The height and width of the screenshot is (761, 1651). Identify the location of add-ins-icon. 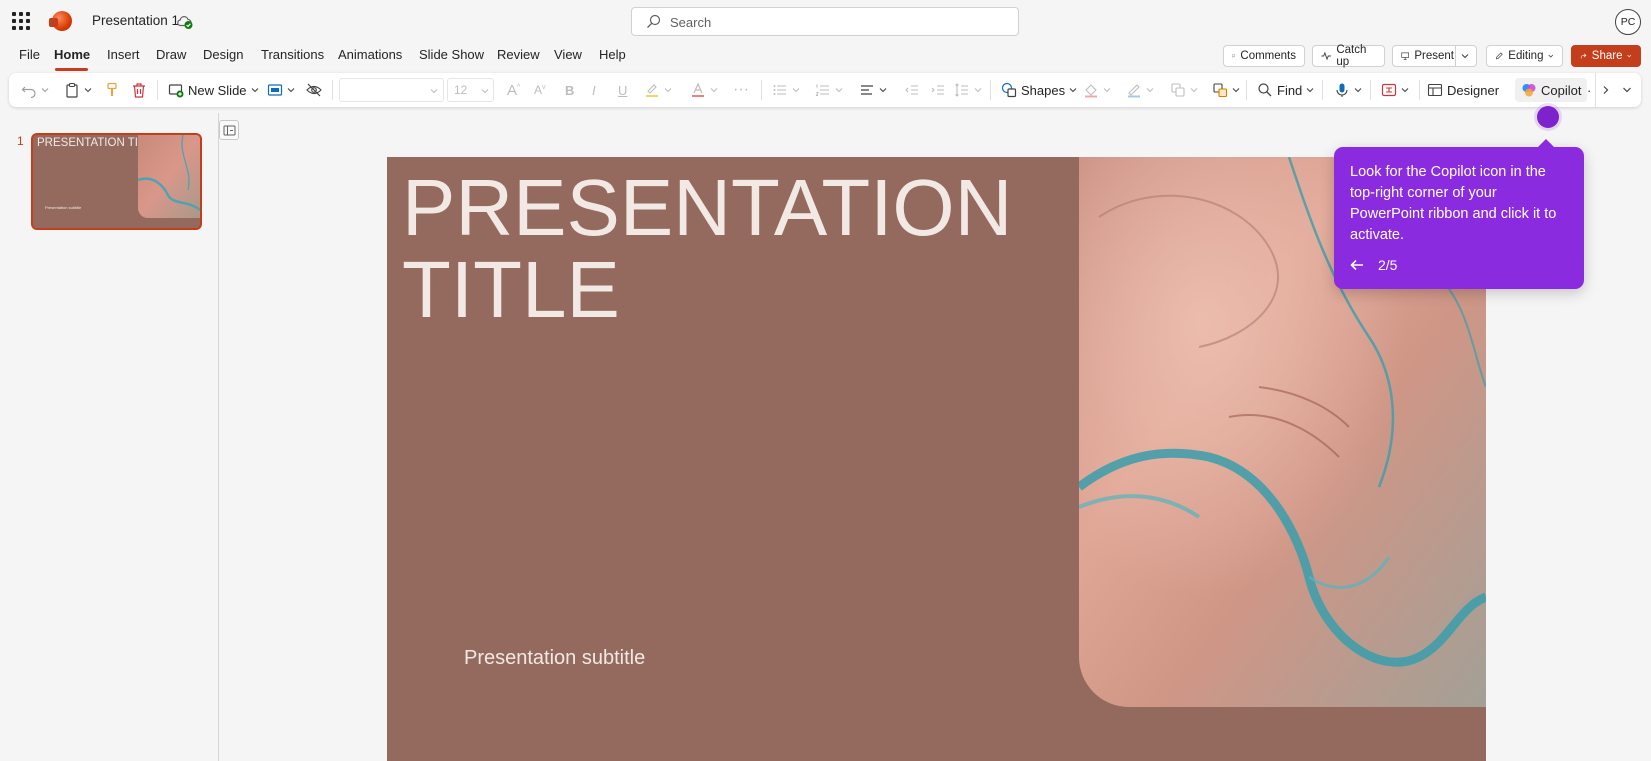
(1389, 90).